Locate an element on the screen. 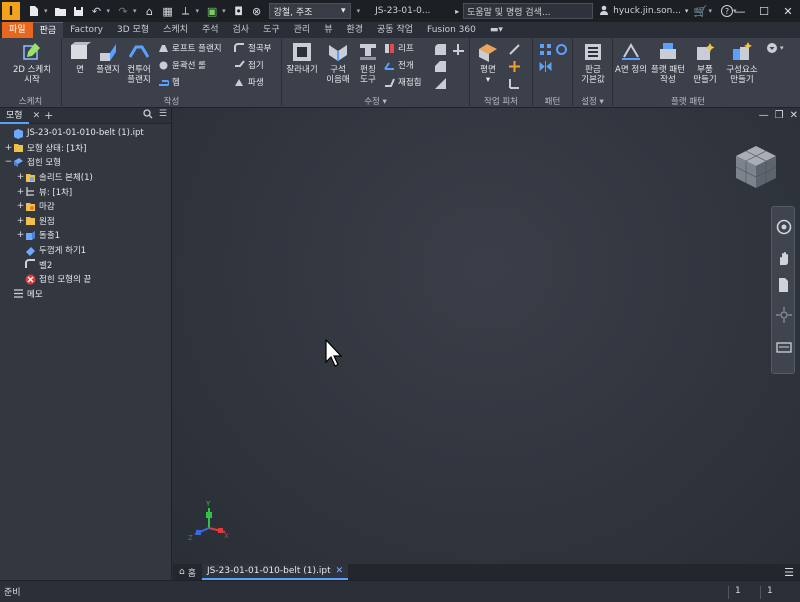 This screenshot has height=602, width=800. tree-node: JS-23-01-01-010-belt (1).ipt is located at coordinates (85, 133).